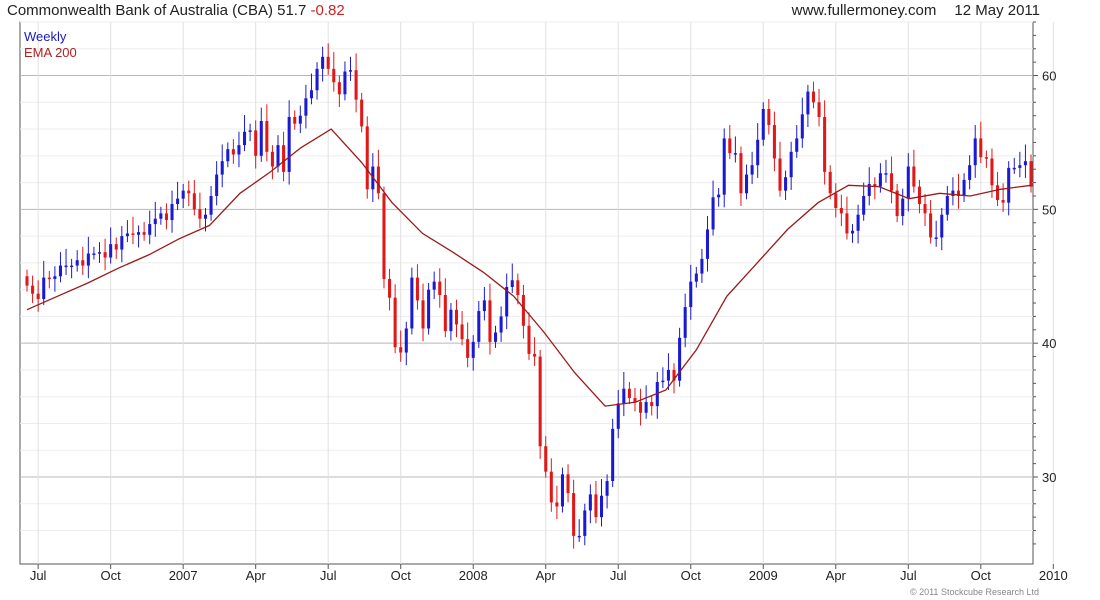 This screenshot has width=1100, height=600. I want to click on x-tick-label: Apr, so click(256, 575).